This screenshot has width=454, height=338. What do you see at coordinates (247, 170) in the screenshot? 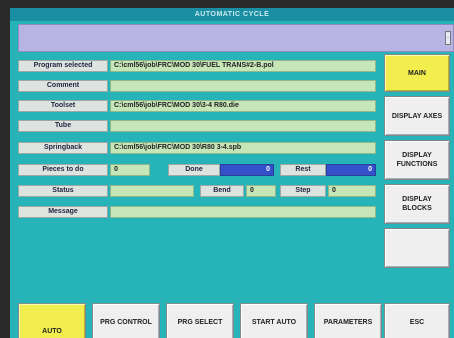
I see `done-value: 0` at bounding box center [247, 170].